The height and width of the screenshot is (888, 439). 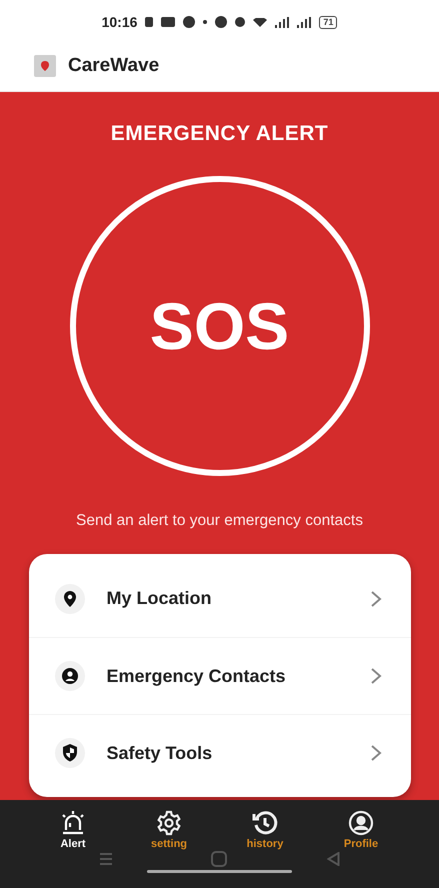 What do you see at coordinates (219, 598) in the screenshot?
I see `menu-item: My Location` at bounding box center [219, 598].